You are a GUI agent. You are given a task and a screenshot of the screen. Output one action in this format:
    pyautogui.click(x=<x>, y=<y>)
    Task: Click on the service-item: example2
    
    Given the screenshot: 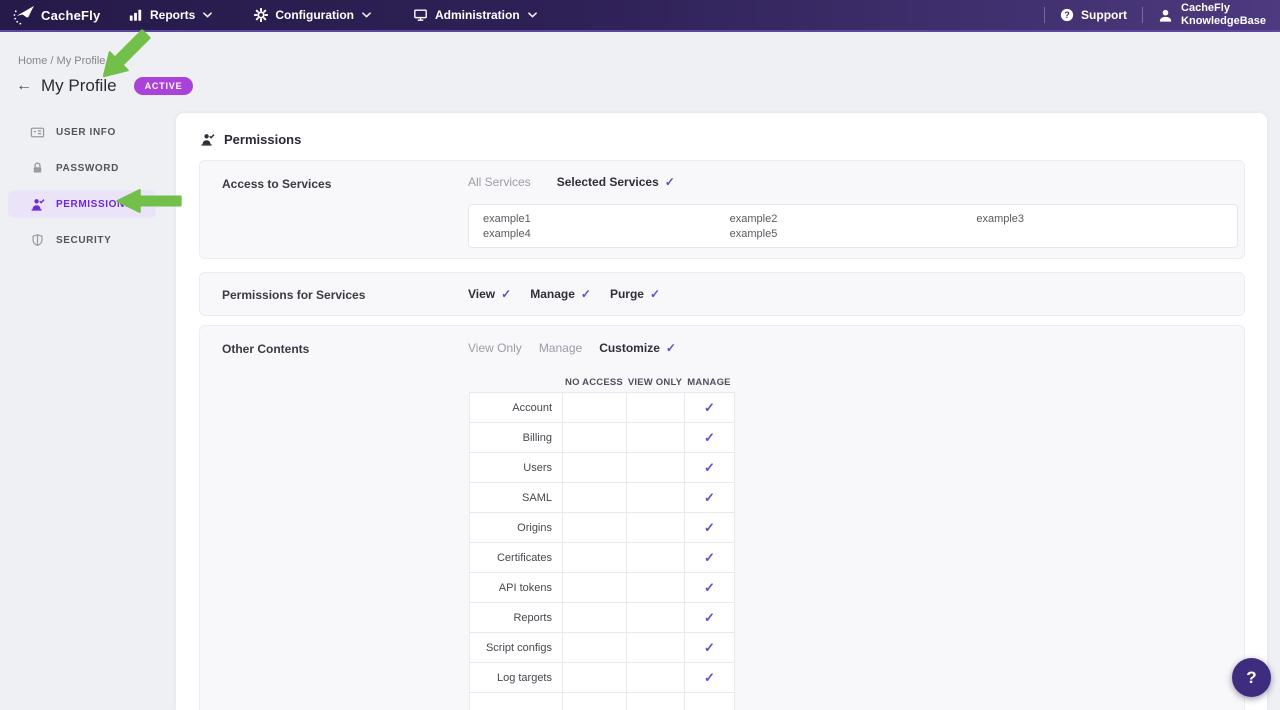 What is the action you would take?
    pyautogui.click(x=753, y=218)
    